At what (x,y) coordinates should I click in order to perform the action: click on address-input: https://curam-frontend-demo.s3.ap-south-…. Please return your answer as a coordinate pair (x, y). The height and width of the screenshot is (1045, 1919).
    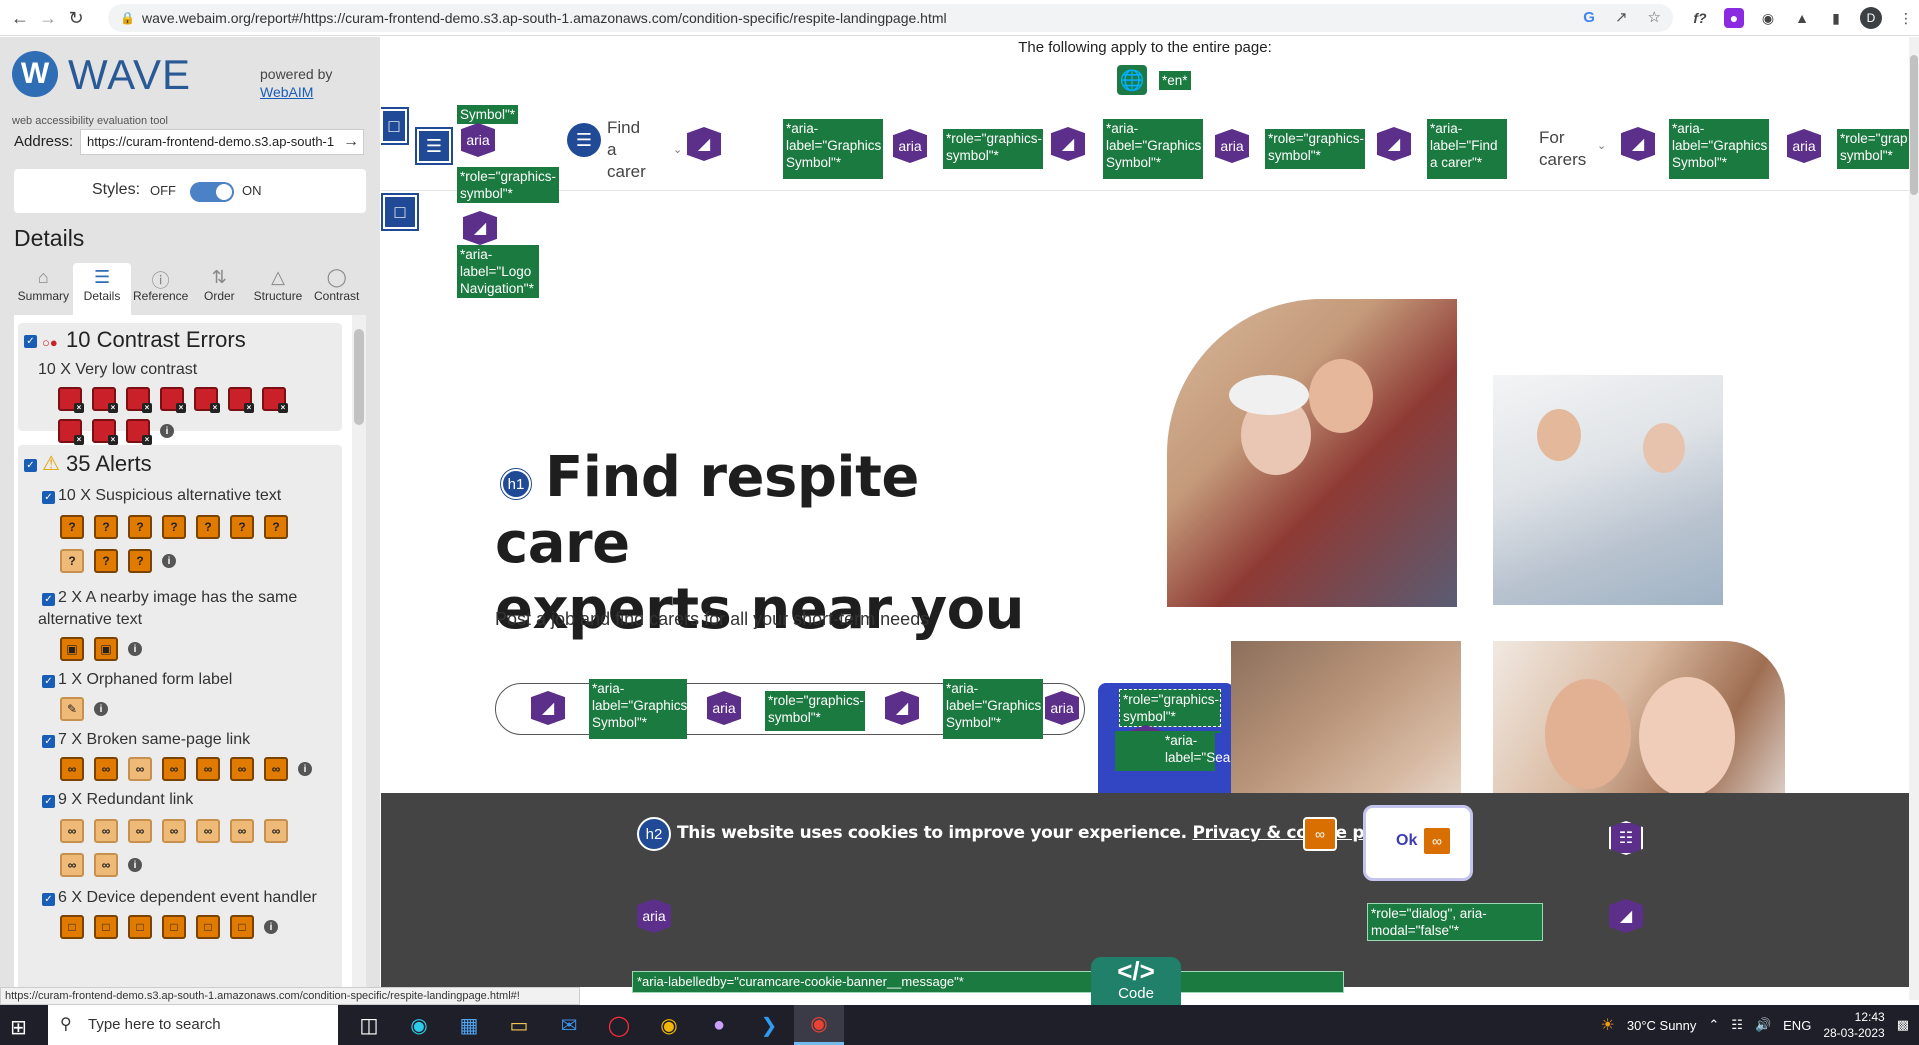
    Looking at the image, I should click on (222, 142).